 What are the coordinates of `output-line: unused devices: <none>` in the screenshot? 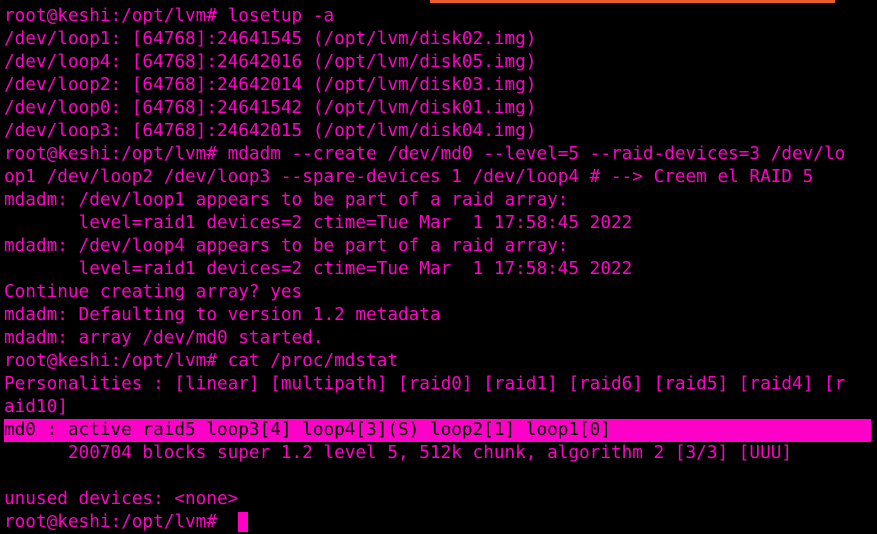 It's located at (121, 499).